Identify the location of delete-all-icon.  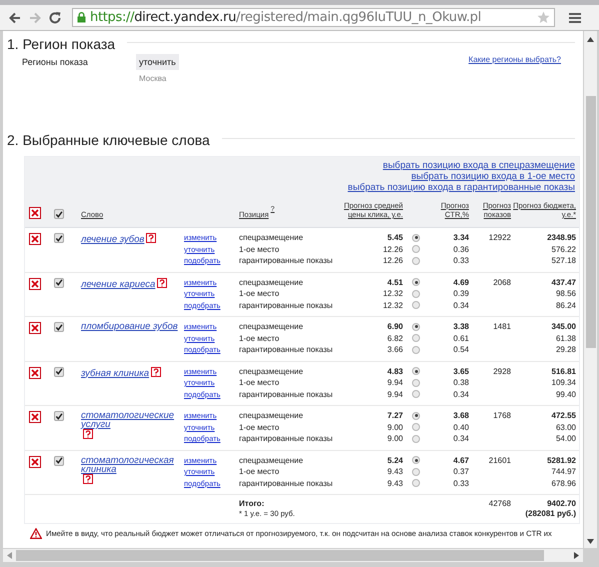
(35, 213).